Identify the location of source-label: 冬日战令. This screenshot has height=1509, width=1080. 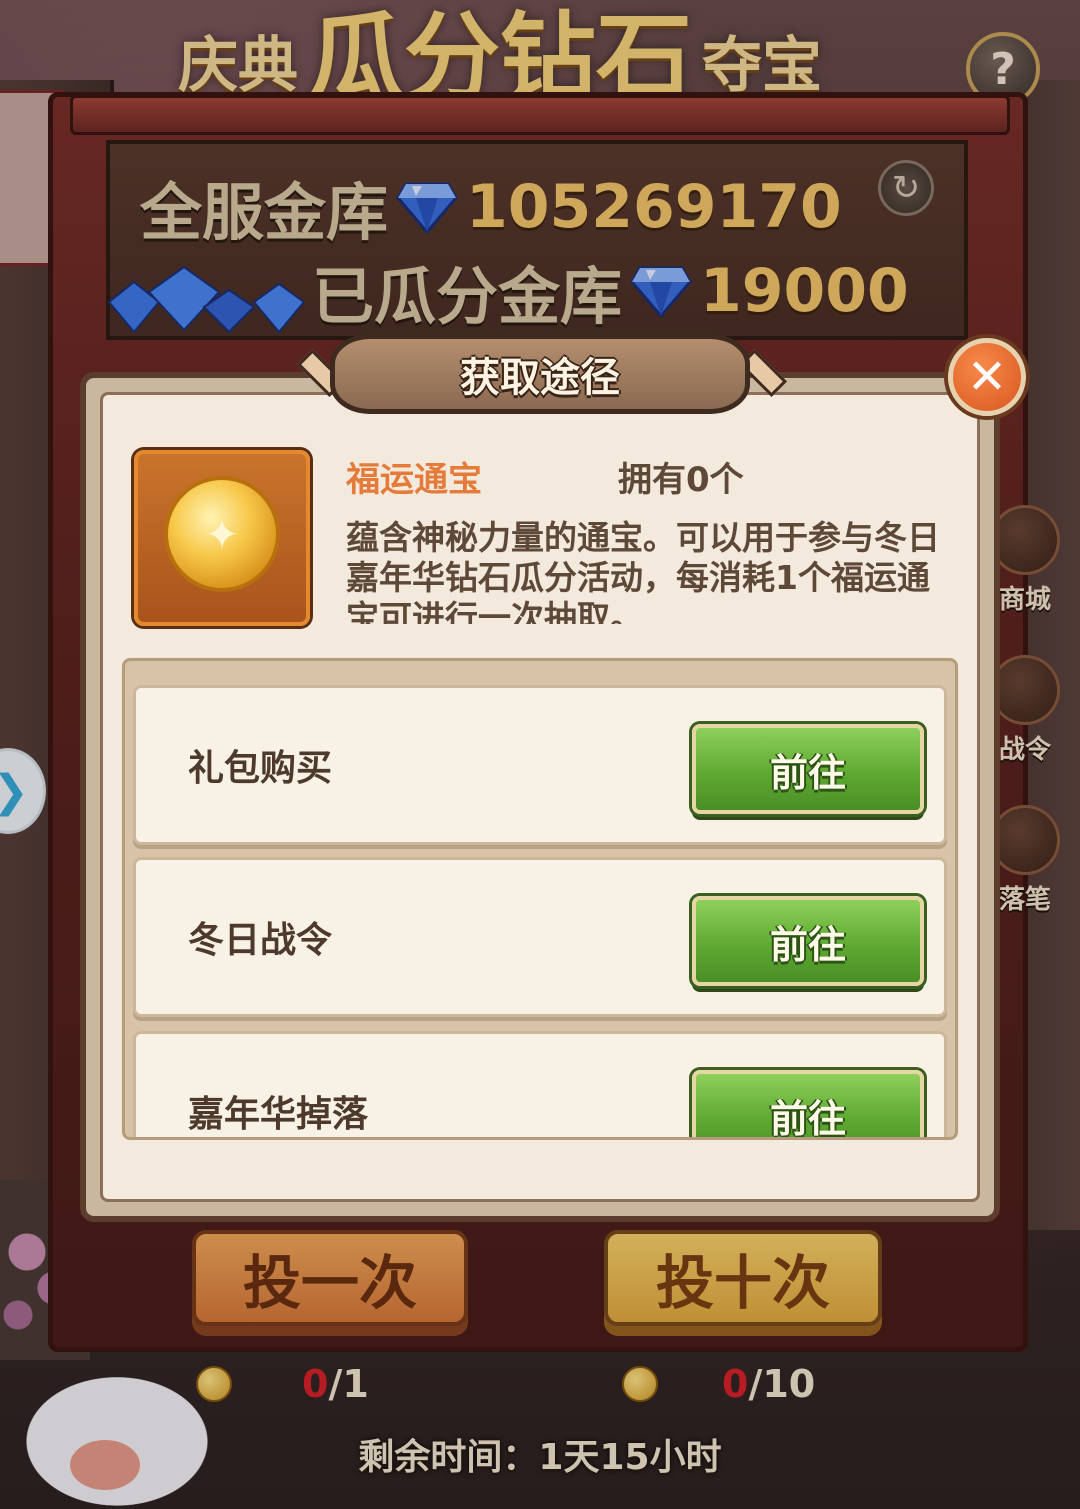
(260, 940).